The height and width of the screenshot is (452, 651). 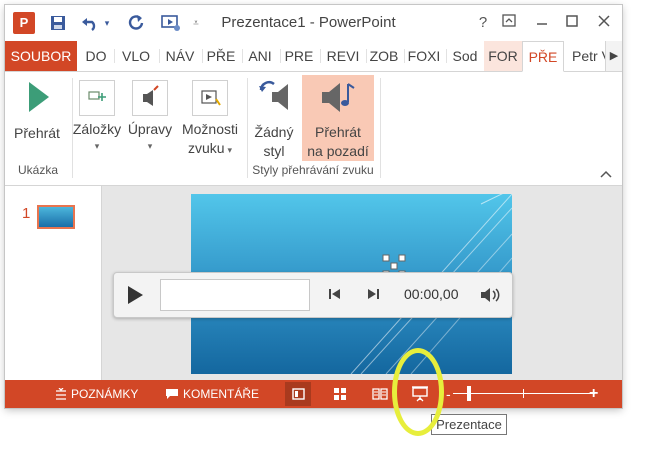 I want to click on tab-design: NÁV, so click(x=180, y=56).